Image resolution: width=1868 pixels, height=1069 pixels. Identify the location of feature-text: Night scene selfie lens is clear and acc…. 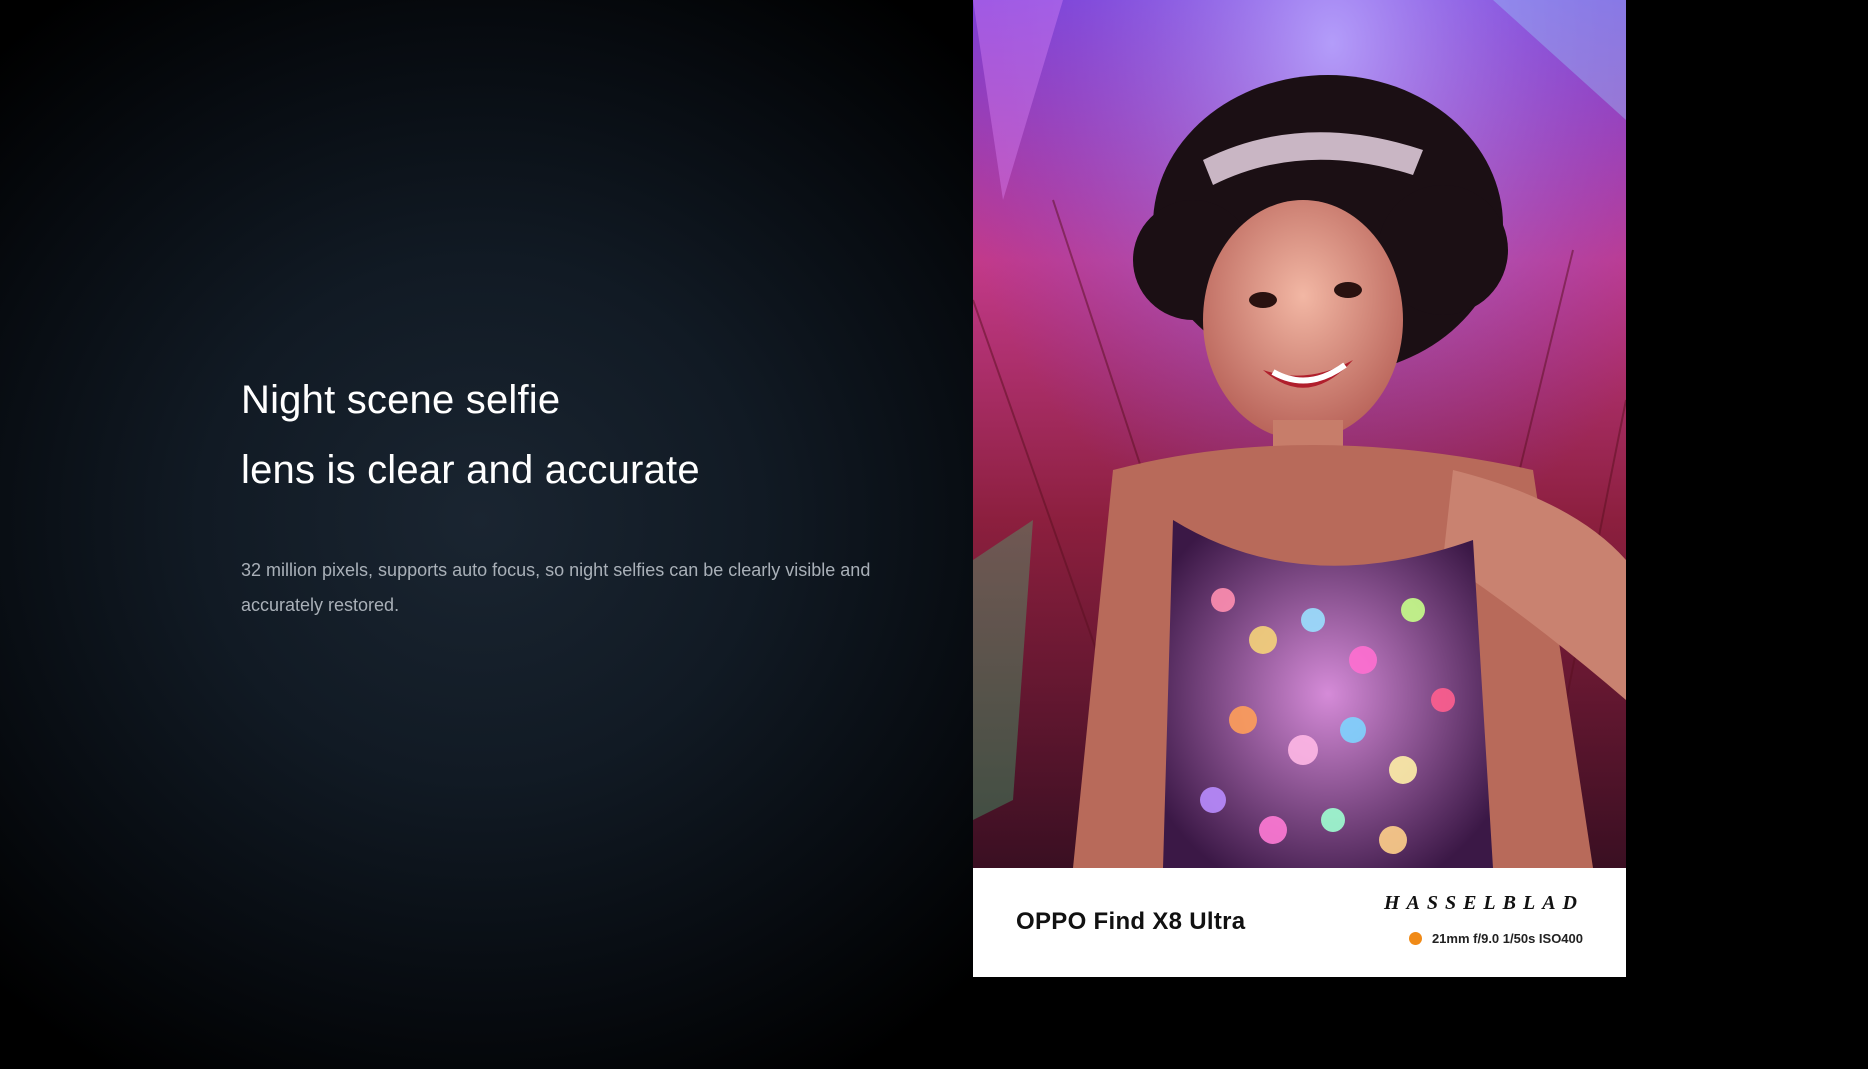
(571, 503).